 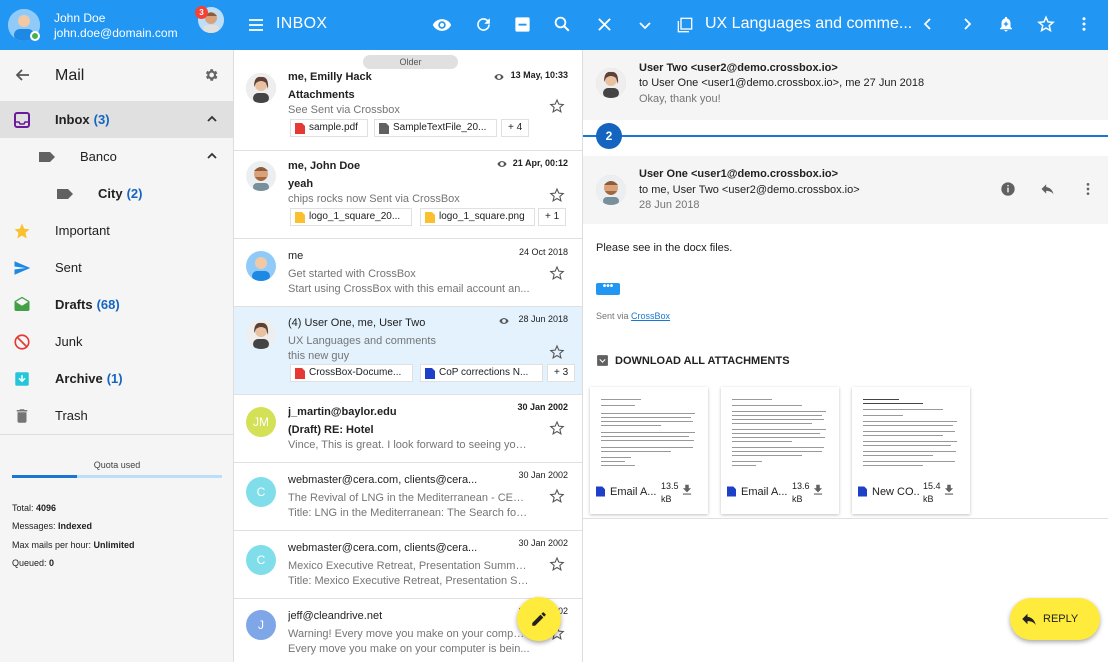 What do you see at coordinates (780, 450) in the screenshot?
I see `attachment-card: Email A... 13.6 kB` at bounding box center [780, 450].